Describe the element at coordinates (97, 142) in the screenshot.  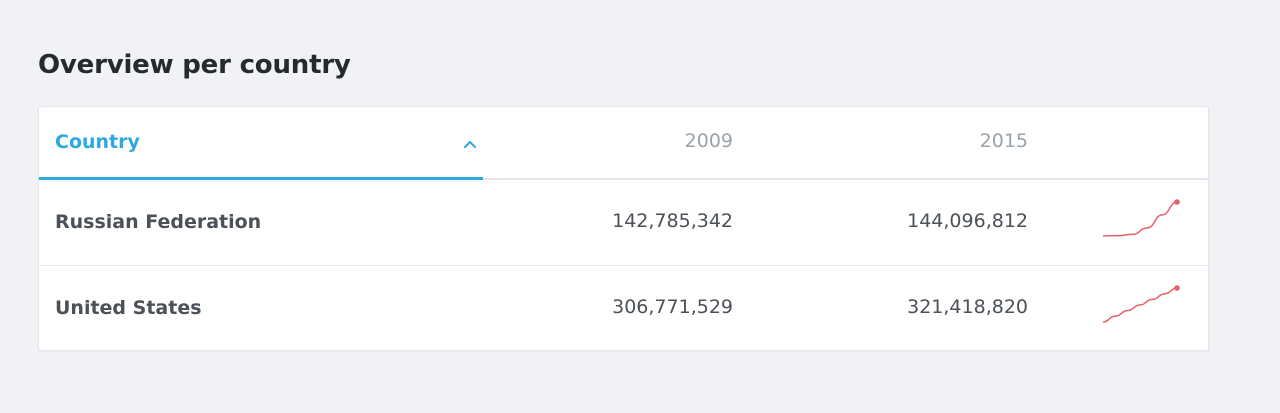
I see `country-column-label: Country` at that location.